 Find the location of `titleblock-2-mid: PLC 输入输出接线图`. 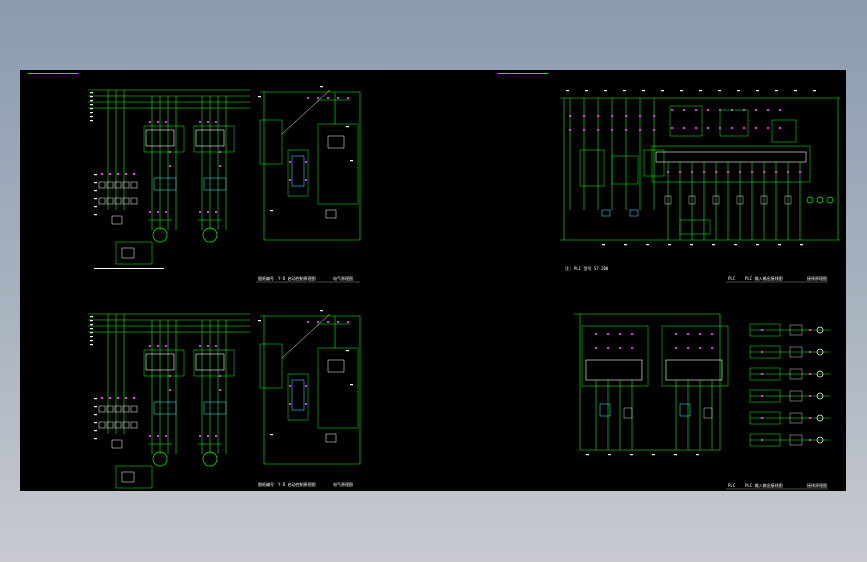

titleblock-2-mid: PLC 输入输出接线图 is located at coordinates (764, 278).